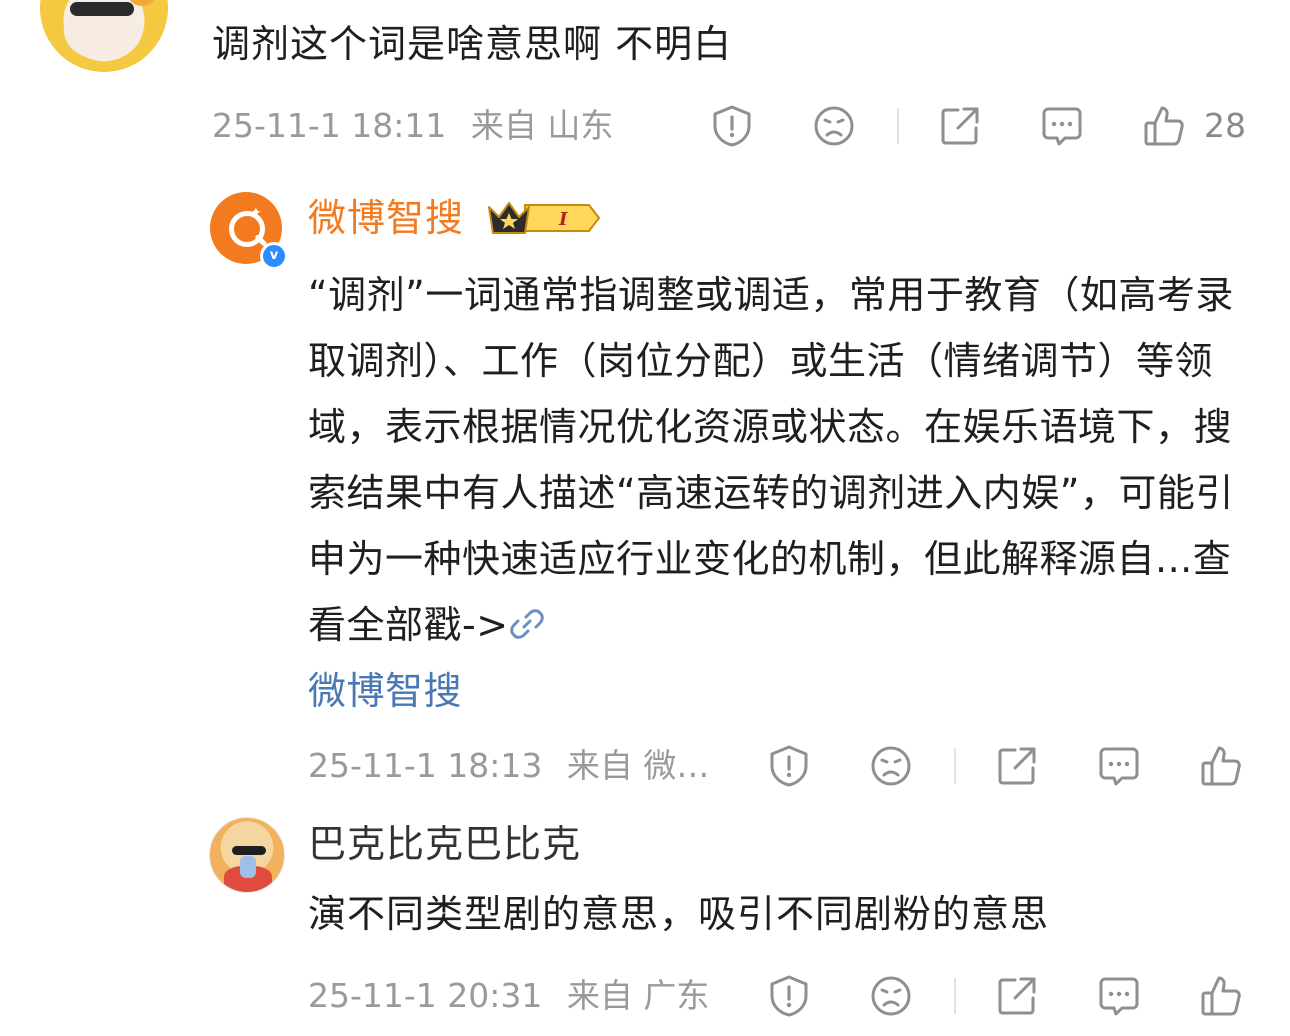  I want to click on comment-time: 25-11-1 20:31, so click(425, 995).